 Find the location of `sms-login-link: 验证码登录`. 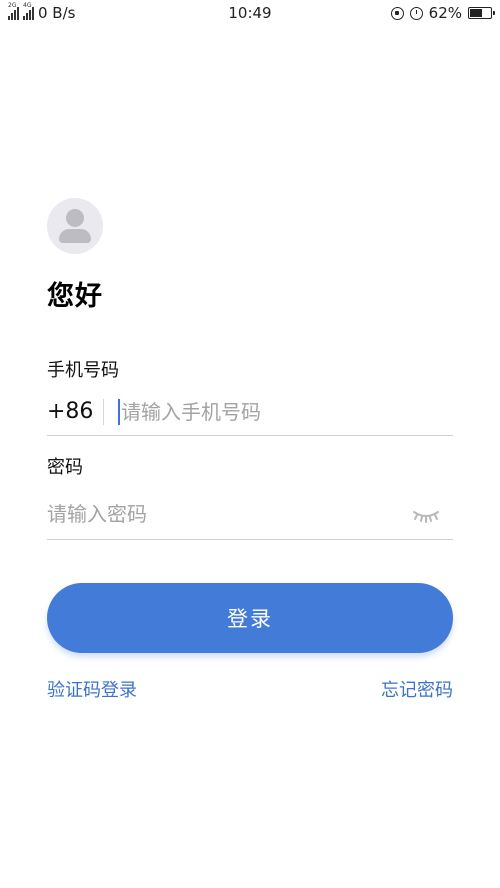

sms-login-link: 验证码登录 is located at coordinates (92, 689).